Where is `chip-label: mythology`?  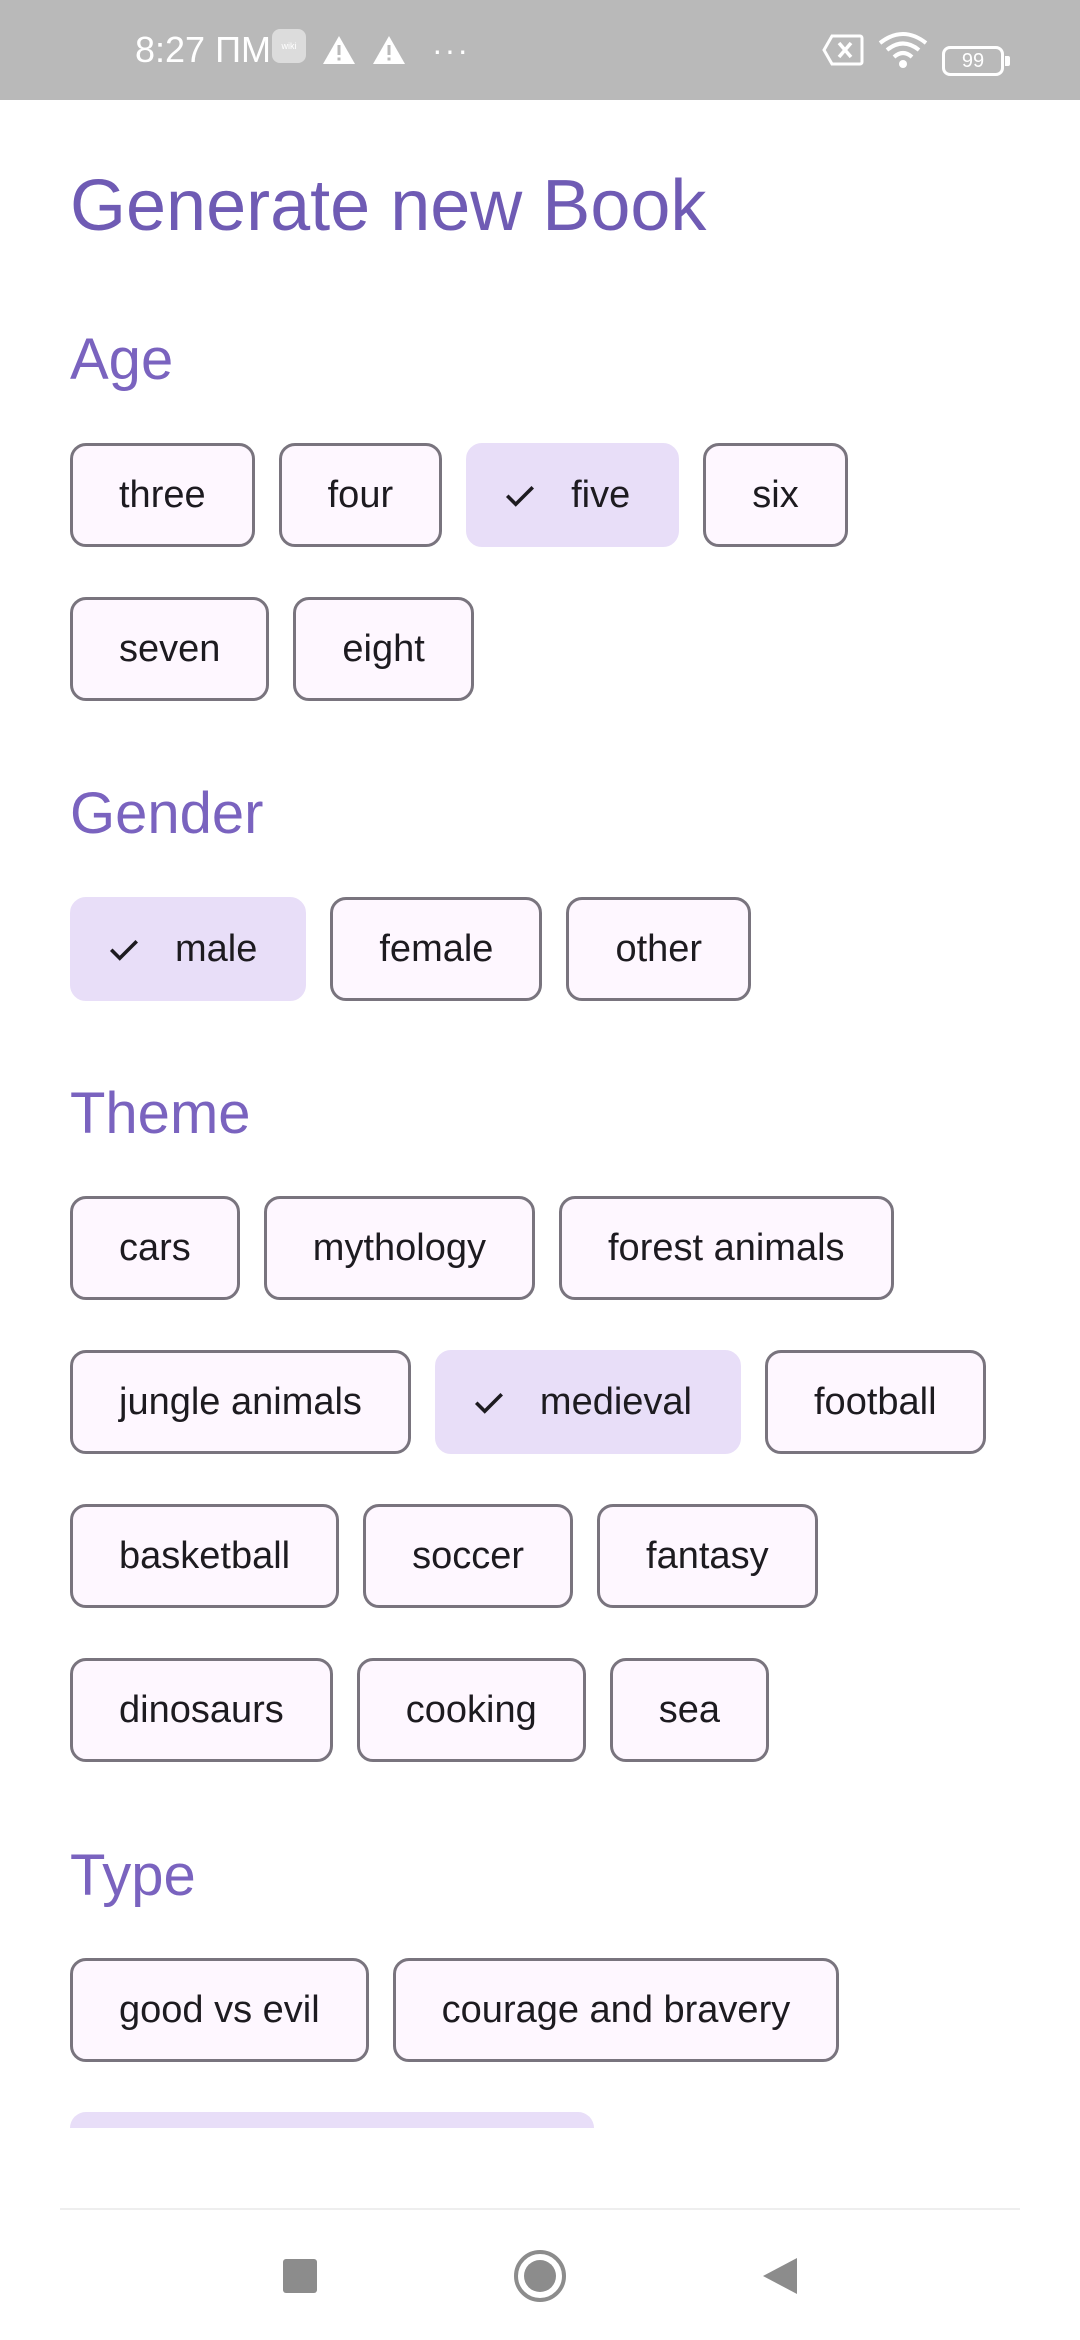
chip-label: mythology is located at coordinates (399, 1247).